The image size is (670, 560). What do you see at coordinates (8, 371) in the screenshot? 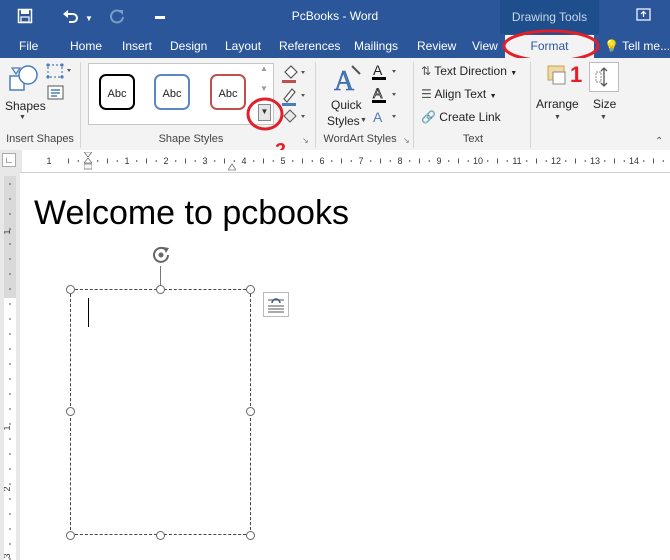
I see `vertical-ruler-ticks: 1 1 2 3` at bounding box center [8, 371].